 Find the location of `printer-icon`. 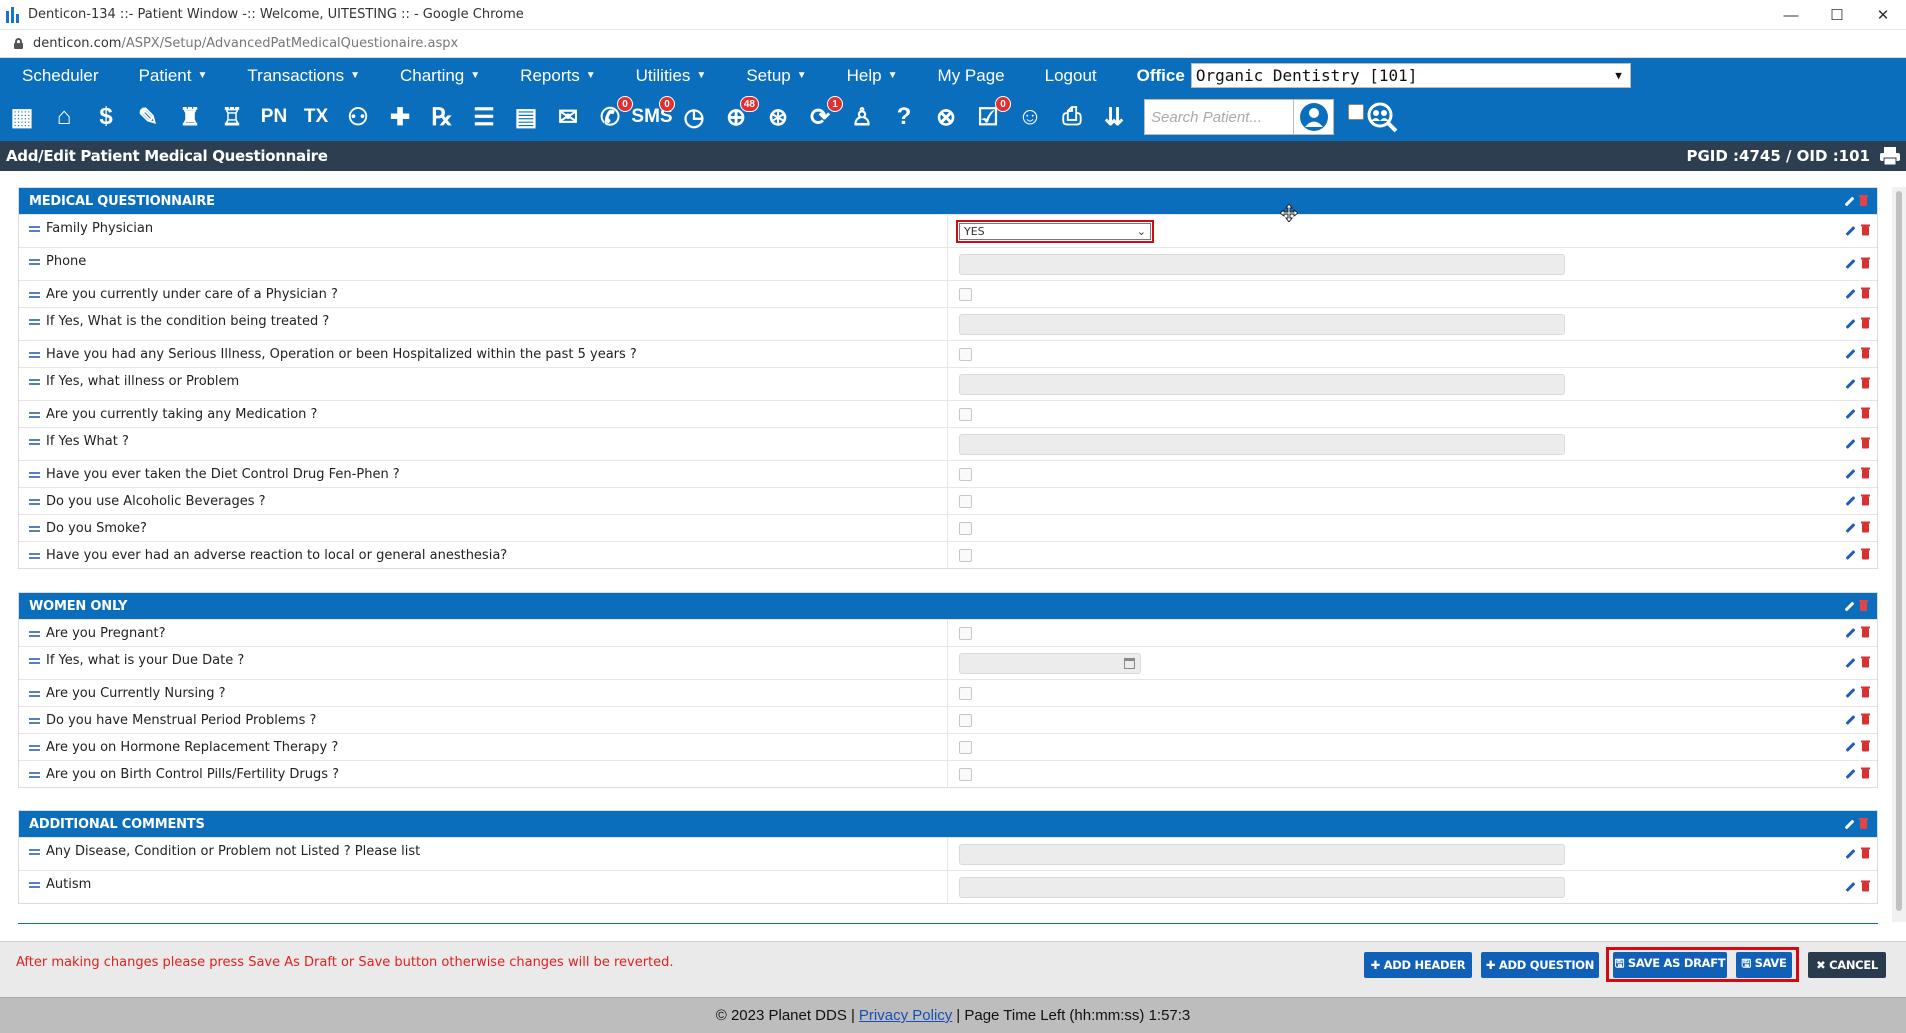

printer-icon is located at coordinates (1890, 156).